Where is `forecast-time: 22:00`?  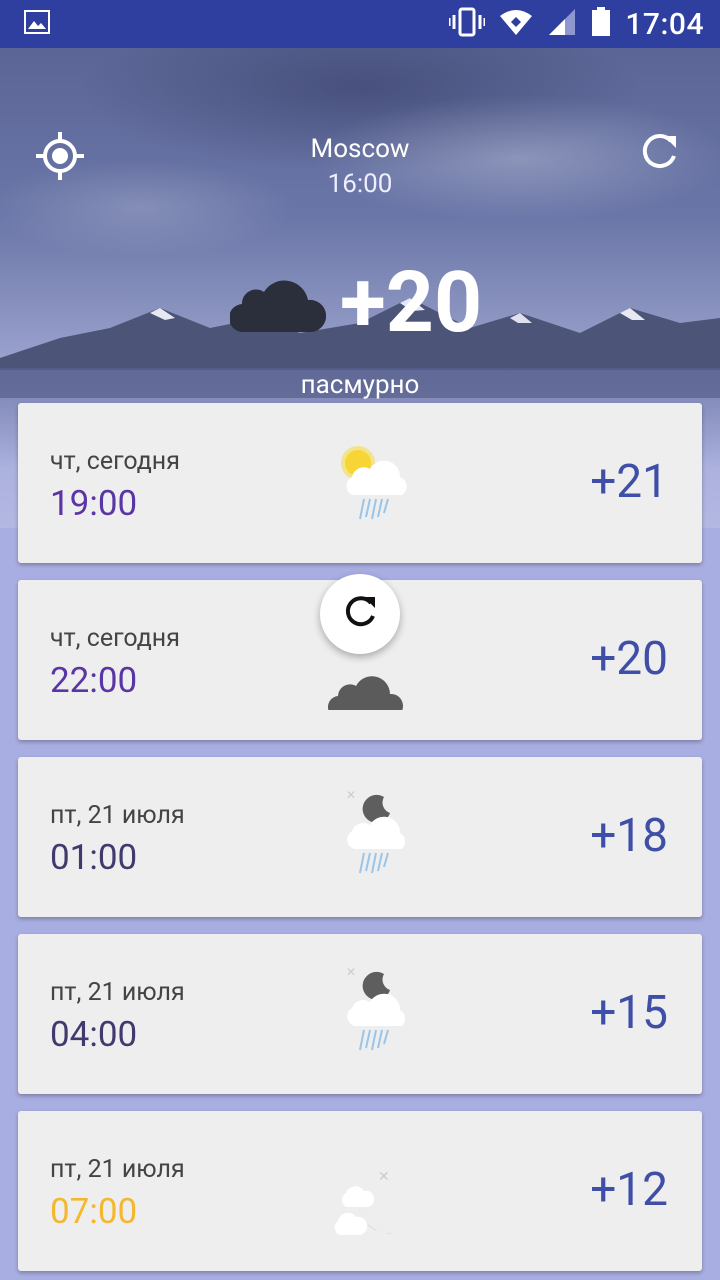
forecast-time: 22:00 is located at coordinates (94, 680).